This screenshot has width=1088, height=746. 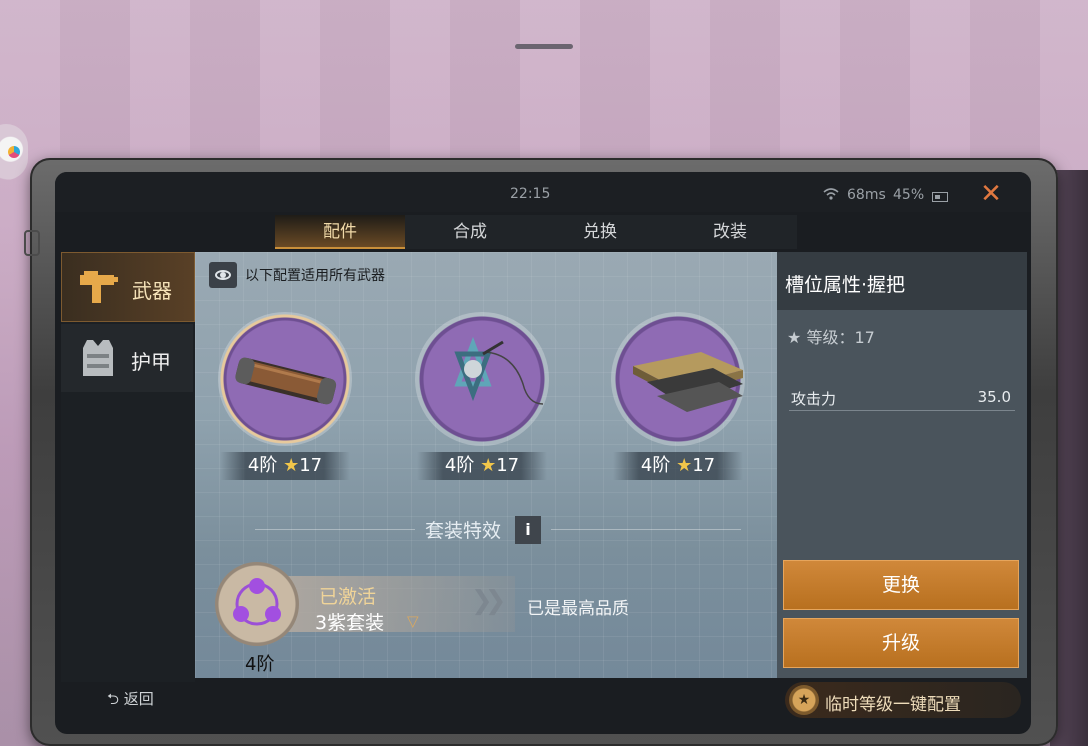 What do you see at coordinates (902, 396) in the screenshot?
I see `stat-row: 攻击力 35.0` at bounding box center [902, 396].